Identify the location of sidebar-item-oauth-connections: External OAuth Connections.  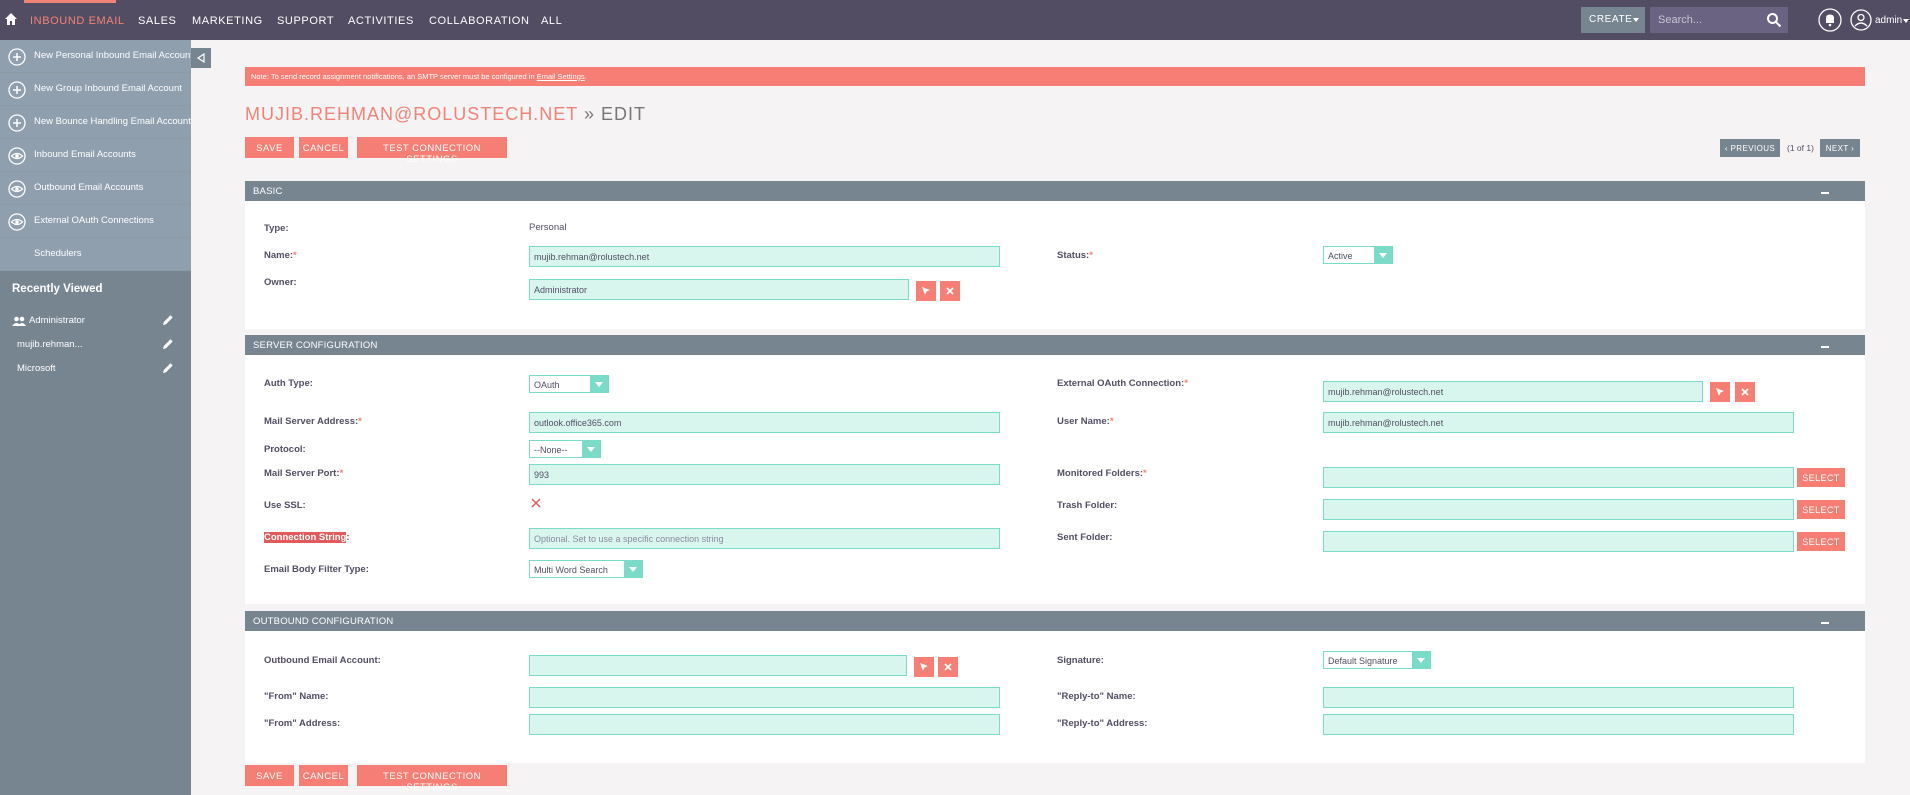
(95, 221).